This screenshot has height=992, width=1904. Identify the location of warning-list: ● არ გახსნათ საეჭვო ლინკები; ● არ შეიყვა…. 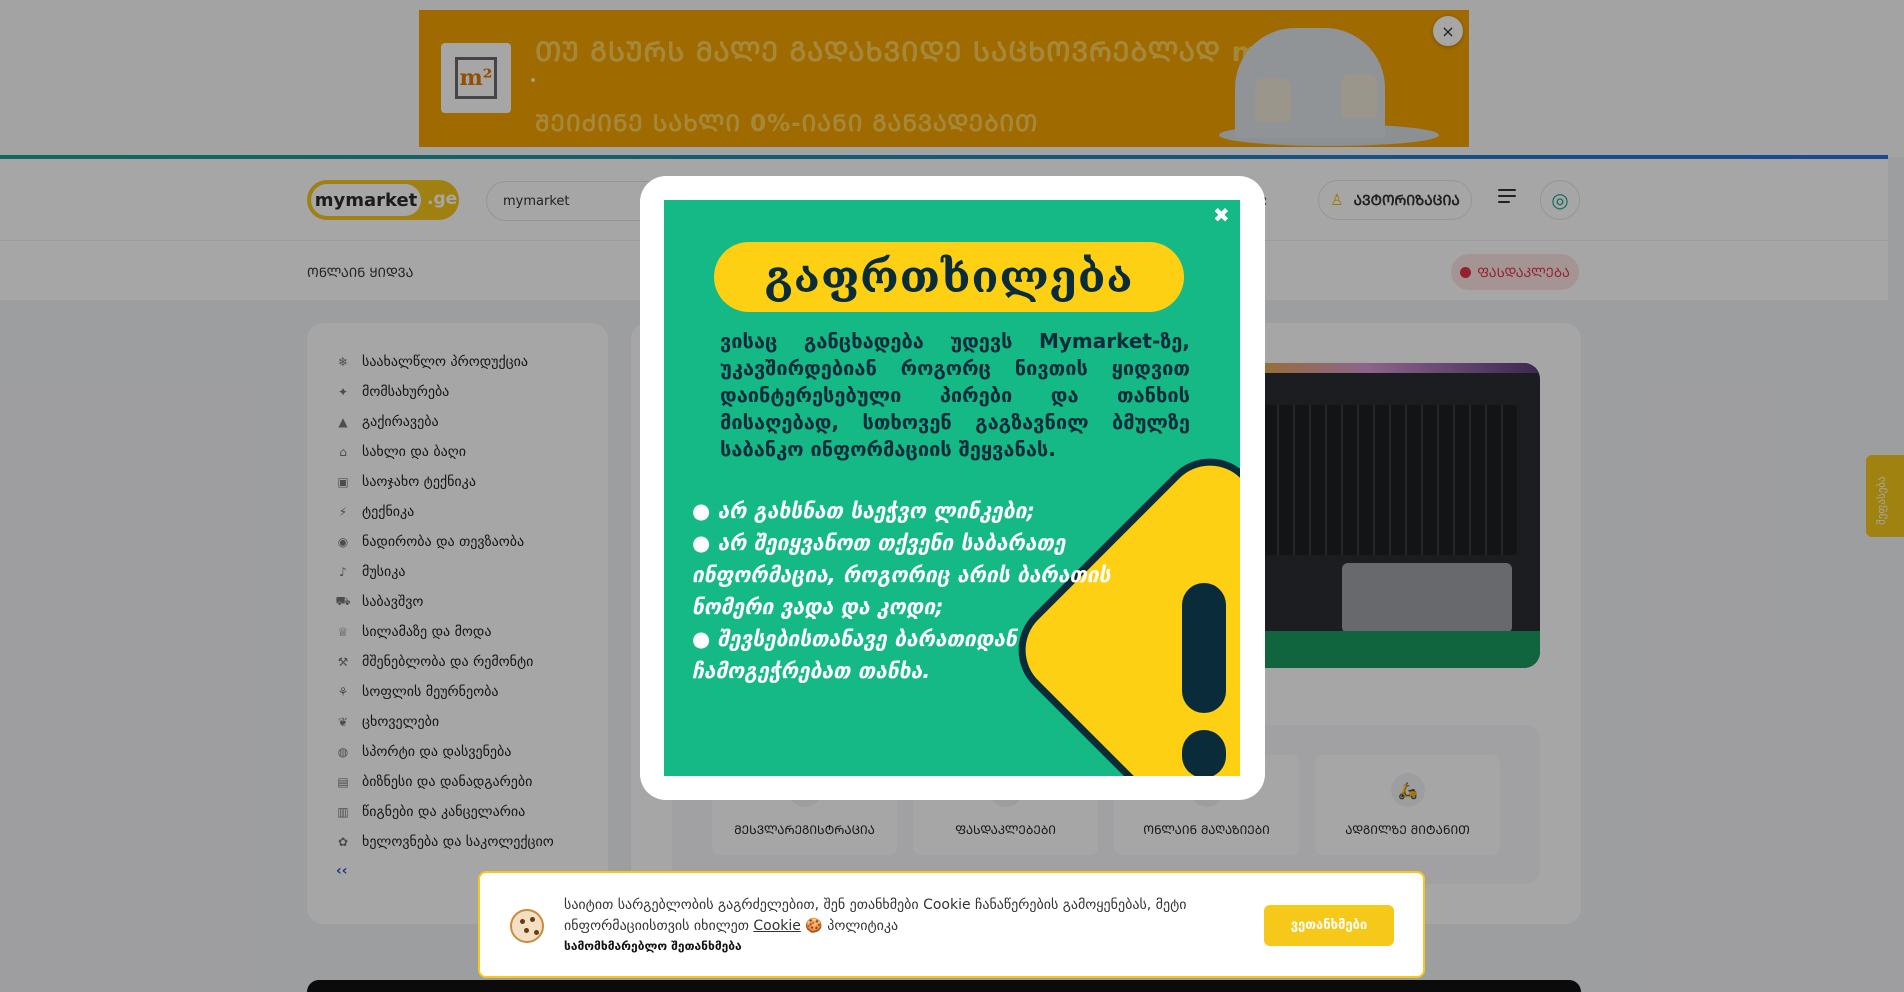
(912, 591).